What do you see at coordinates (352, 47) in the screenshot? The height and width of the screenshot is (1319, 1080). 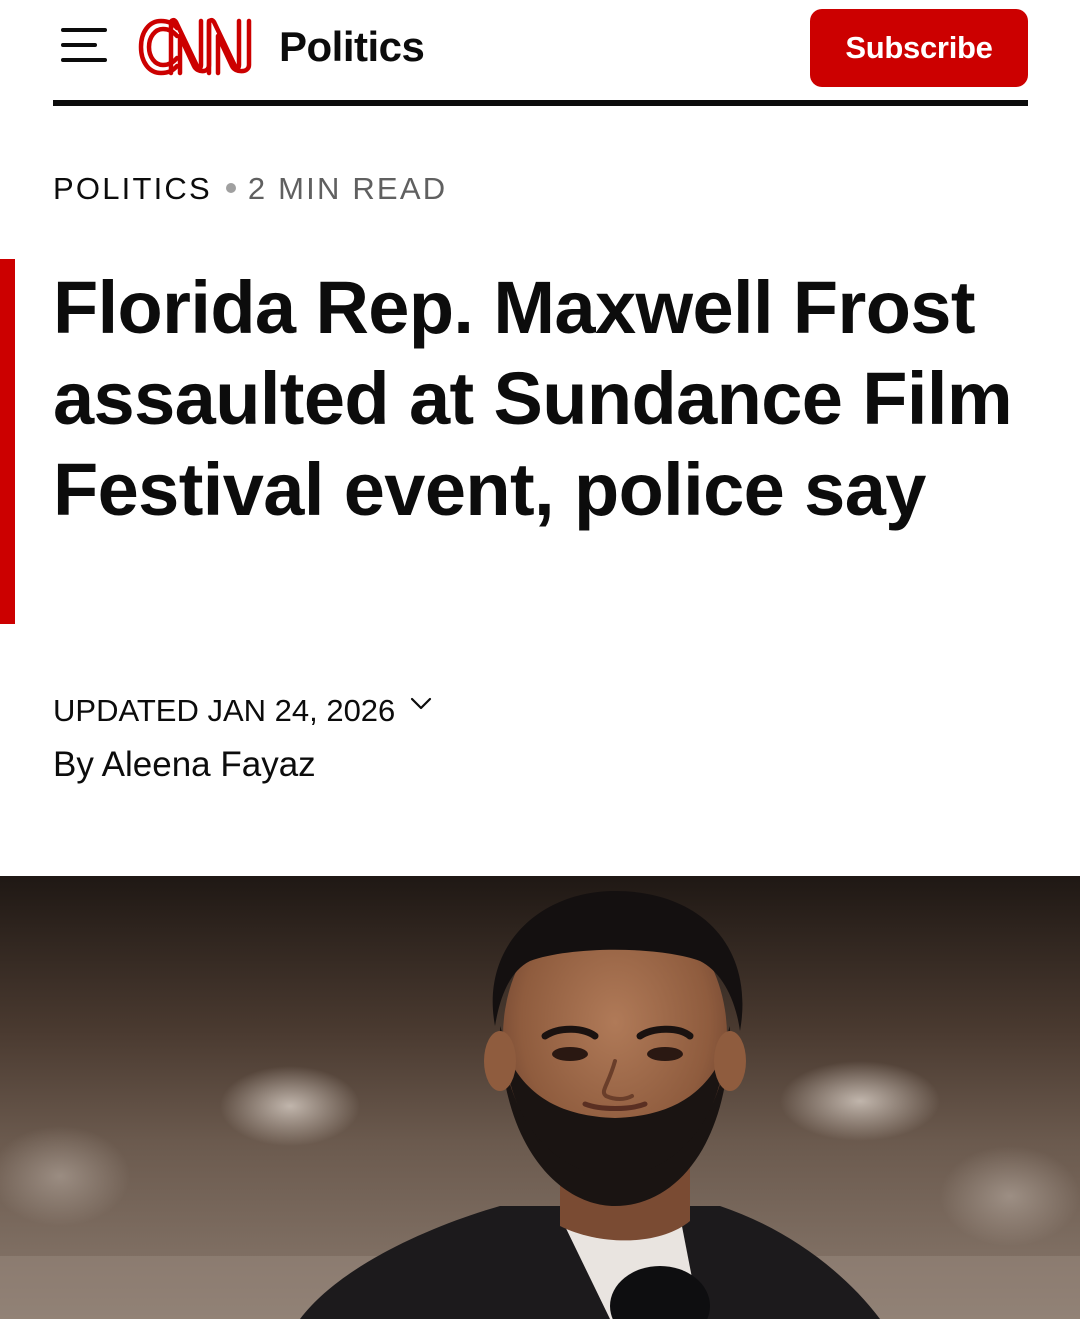 I see `section-label-politics: Politics` at bounding box center [352, 47].